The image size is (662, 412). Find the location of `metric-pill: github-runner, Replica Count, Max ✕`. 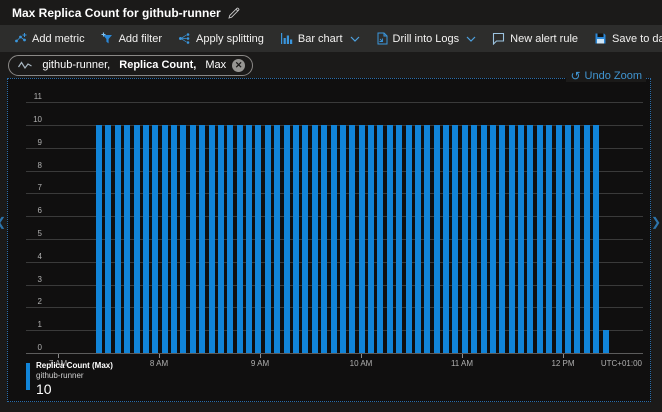

metric-pill: github-runner, Replica Count, Max ✕ is located at coordinates (131, 65).